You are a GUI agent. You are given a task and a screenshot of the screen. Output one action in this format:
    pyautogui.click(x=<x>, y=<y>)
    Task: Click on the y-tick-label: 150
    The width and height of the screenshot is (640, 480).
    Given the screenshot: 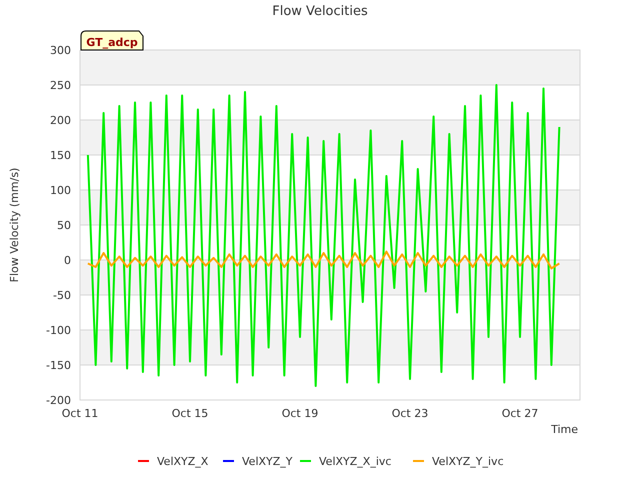 What is the action you would take?
    pyautogui.click(x=60, y=155)
    